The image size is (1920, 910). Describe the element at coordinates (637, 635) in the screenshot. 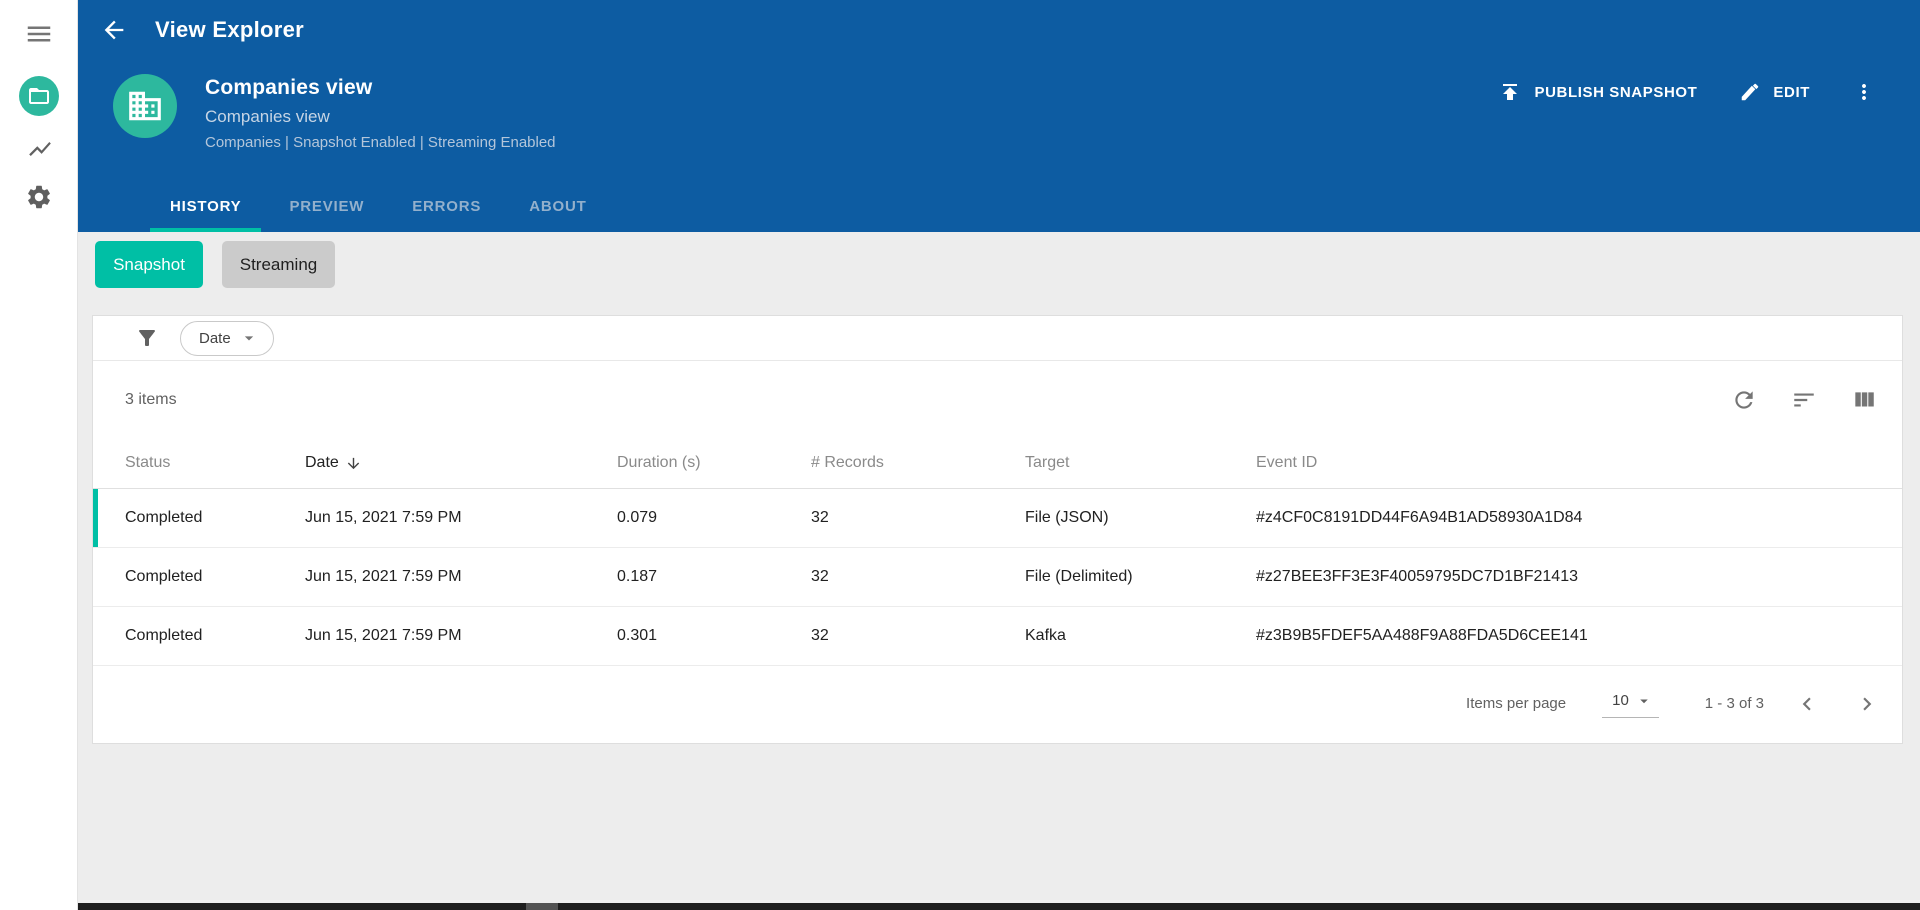

I see `cell-duration: 0.301` at that location.